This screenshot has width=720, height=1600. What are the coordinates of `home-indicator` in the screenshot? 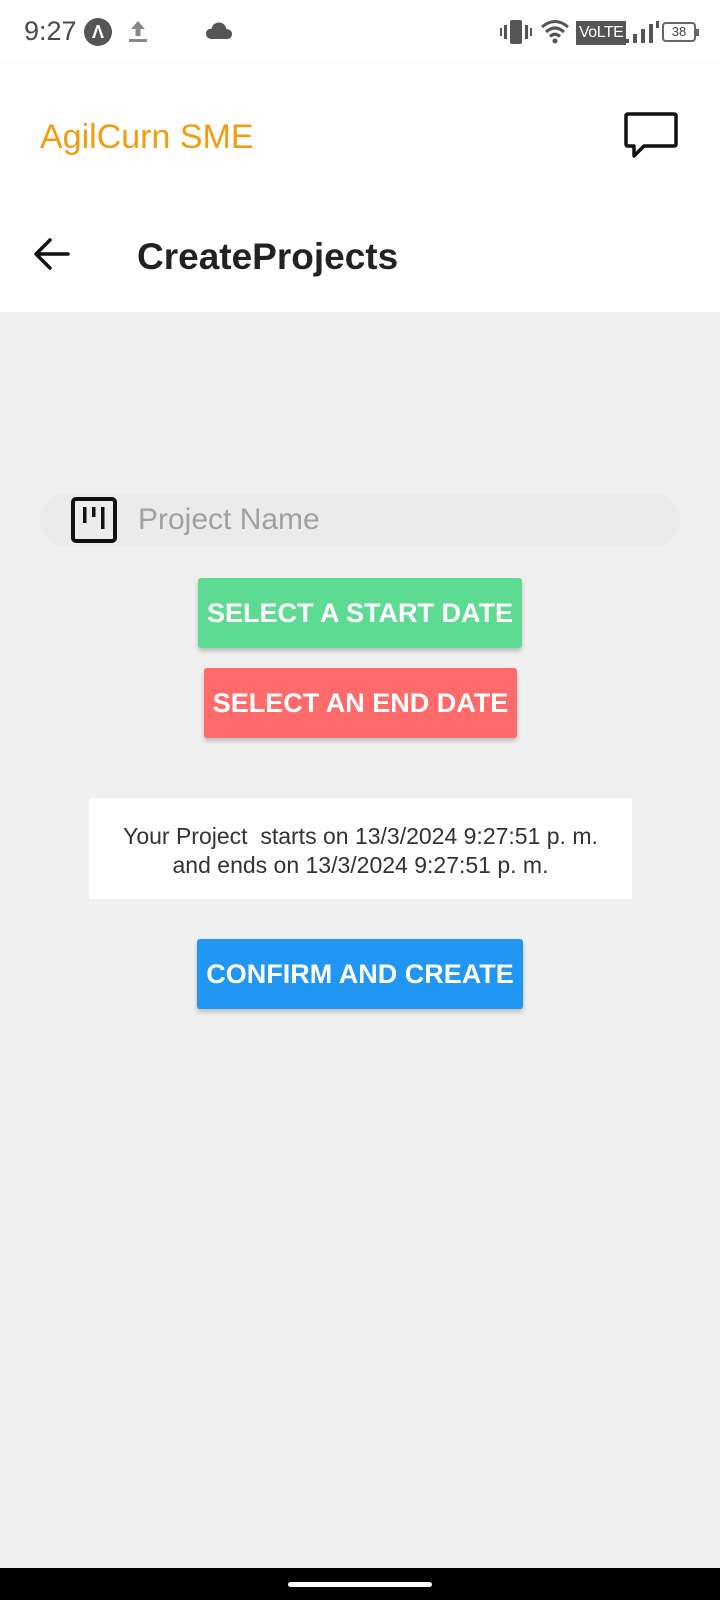 It's located at (360, 1584).